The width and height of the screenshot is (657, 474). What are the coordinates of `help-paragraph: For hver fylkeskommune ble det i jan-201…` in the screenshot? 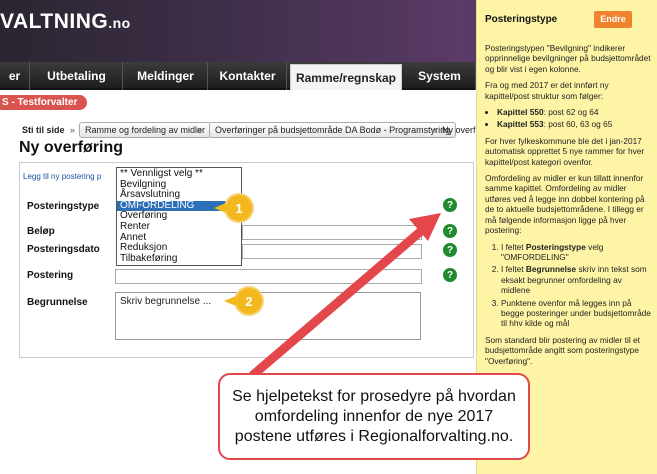 It's located at (565, 151).